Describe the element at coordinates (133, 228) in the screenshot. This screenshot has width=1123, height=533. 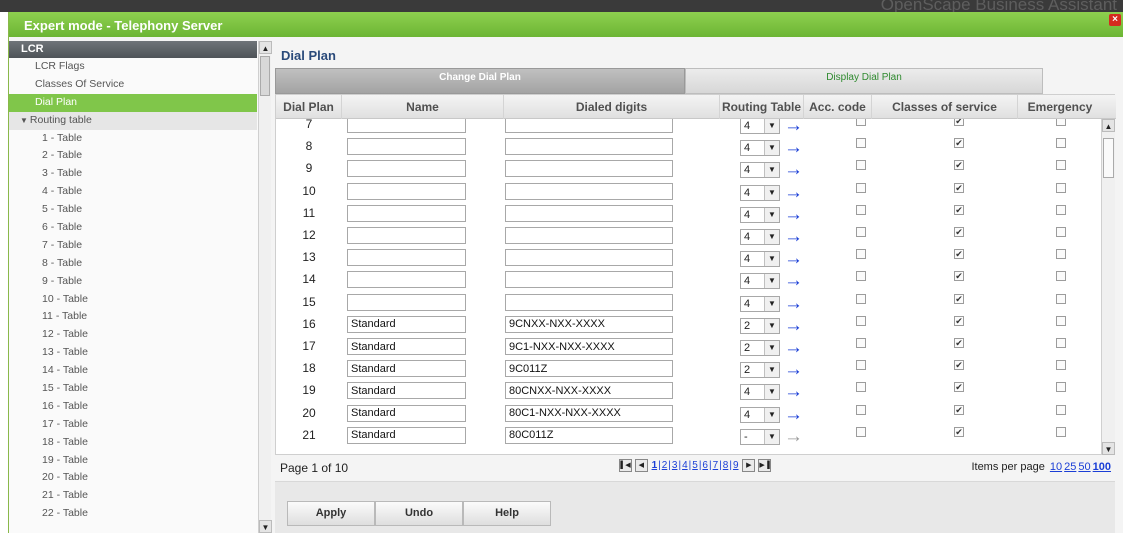
I see `sidebar-item-table: 6 - Table` at that location.